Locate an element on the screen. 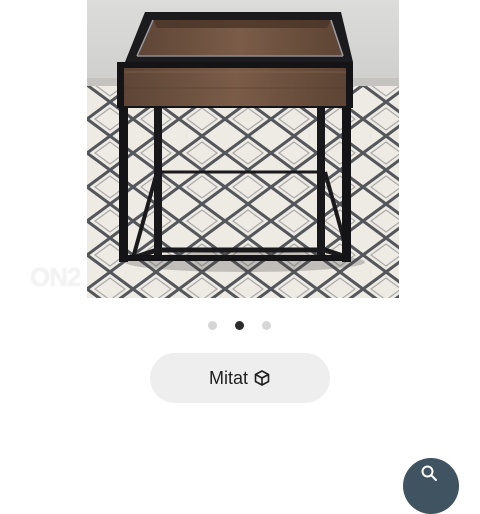  search-icon is located at coordinates (429, 473).